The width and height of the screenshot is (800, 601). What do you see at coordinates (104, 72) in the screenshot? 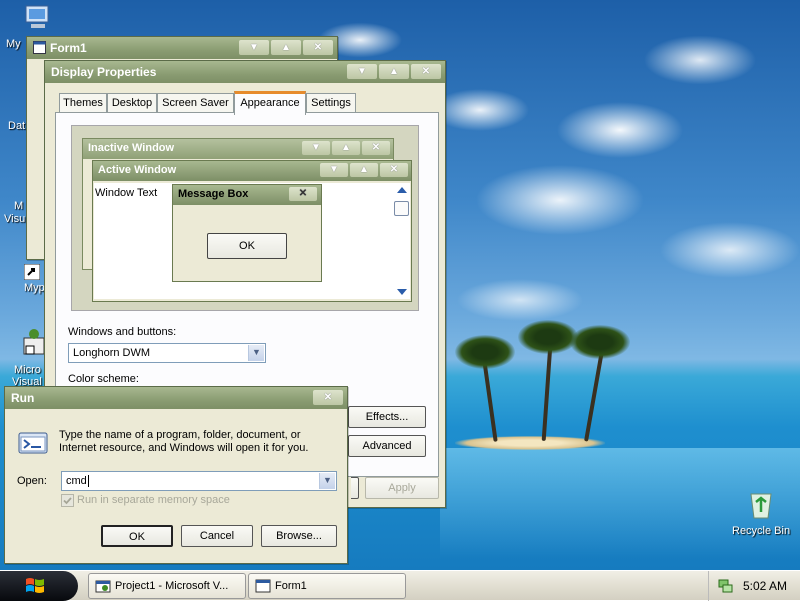
I see `display-properties-title: Display Properties` at bounding box center [104, 72].